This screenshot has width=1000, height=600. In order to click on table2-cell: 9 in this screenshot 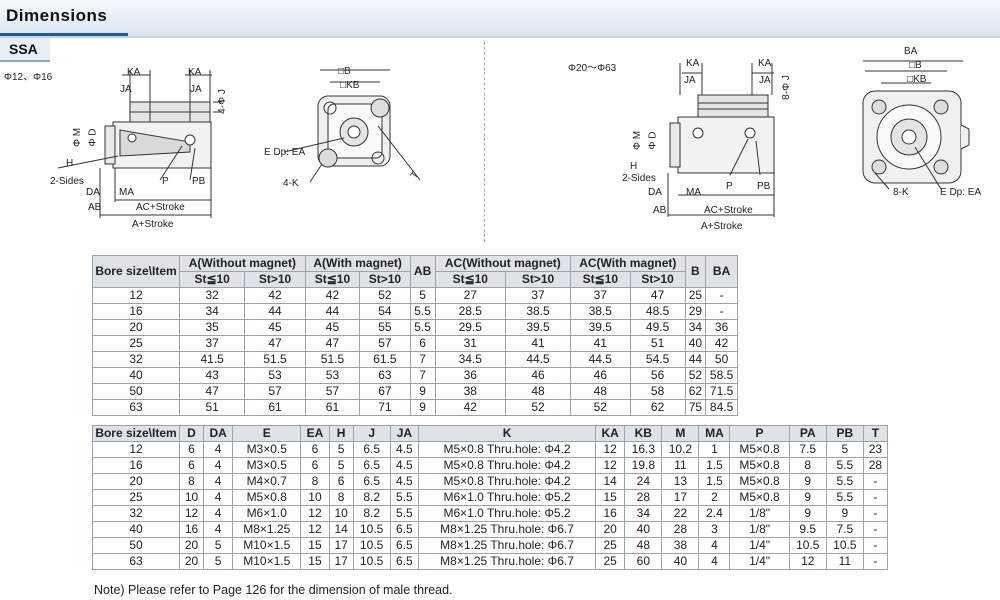, I will do `click(807, 481)`.